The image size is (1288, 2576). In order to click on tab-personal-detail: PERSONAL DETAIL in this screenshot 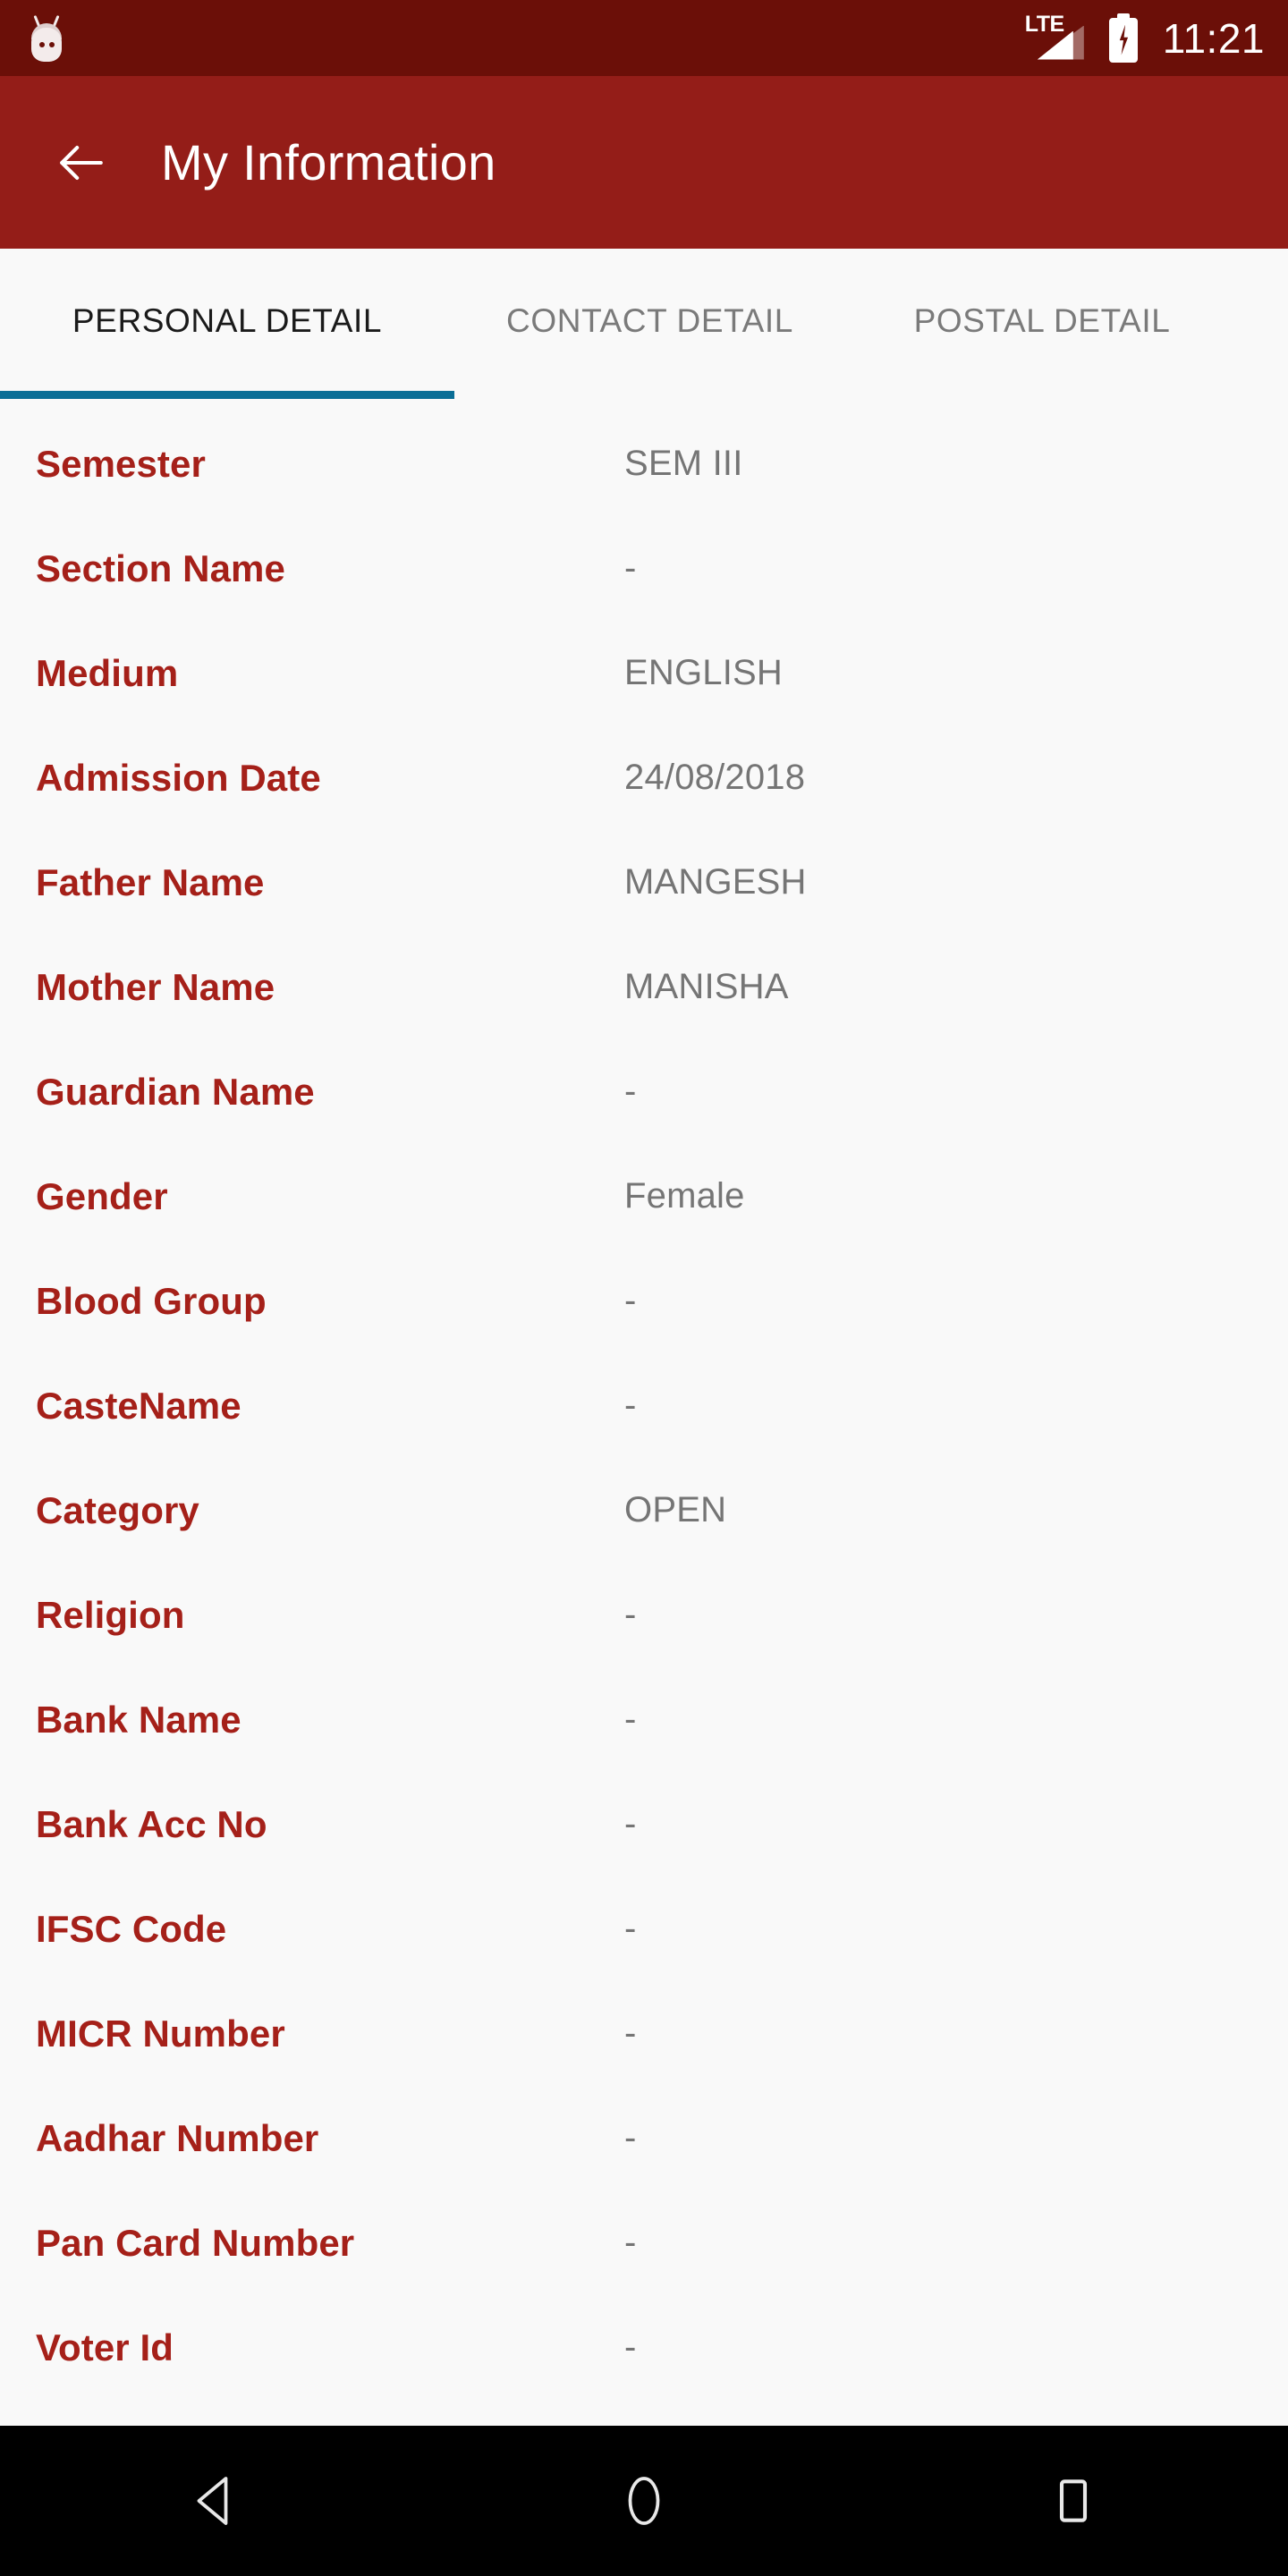, I will do `click(227, 324)`.